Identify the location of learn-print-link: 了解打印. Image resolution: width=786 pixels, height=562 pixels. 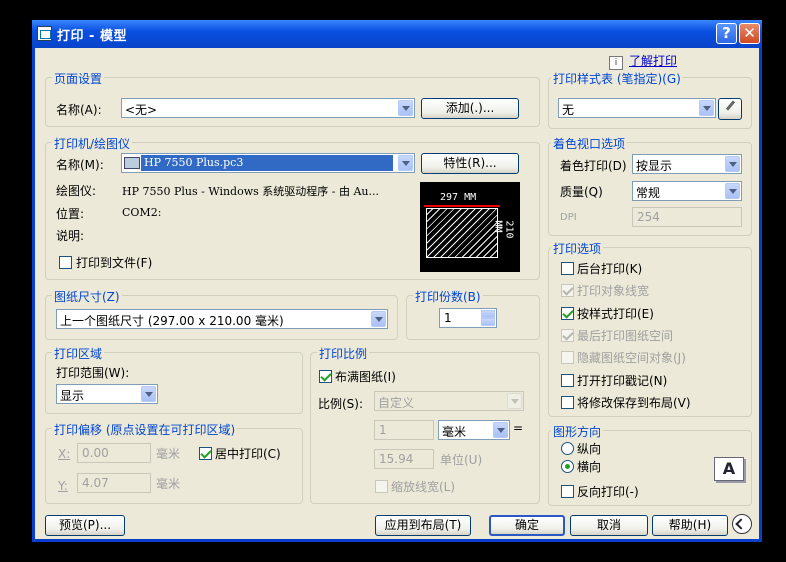
(653, 60).